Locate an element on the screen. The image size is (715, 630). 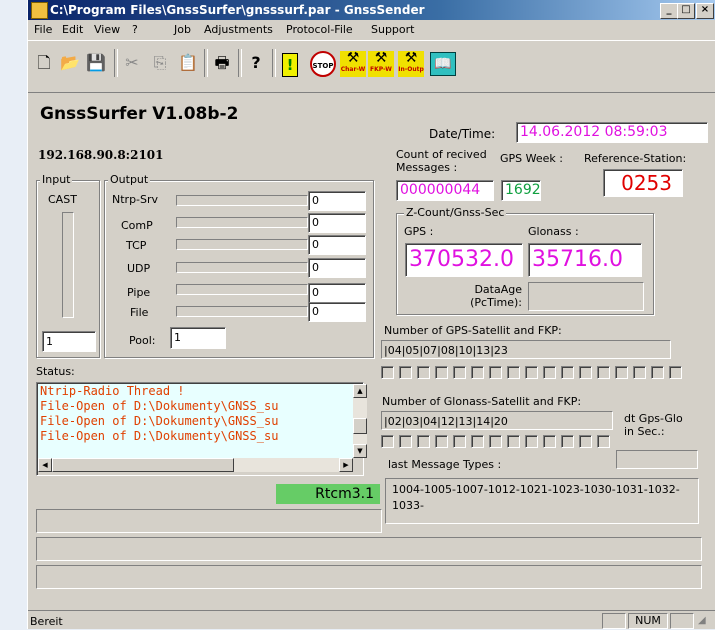
output-label-udp: UDP is located at coordinates (139, 268).